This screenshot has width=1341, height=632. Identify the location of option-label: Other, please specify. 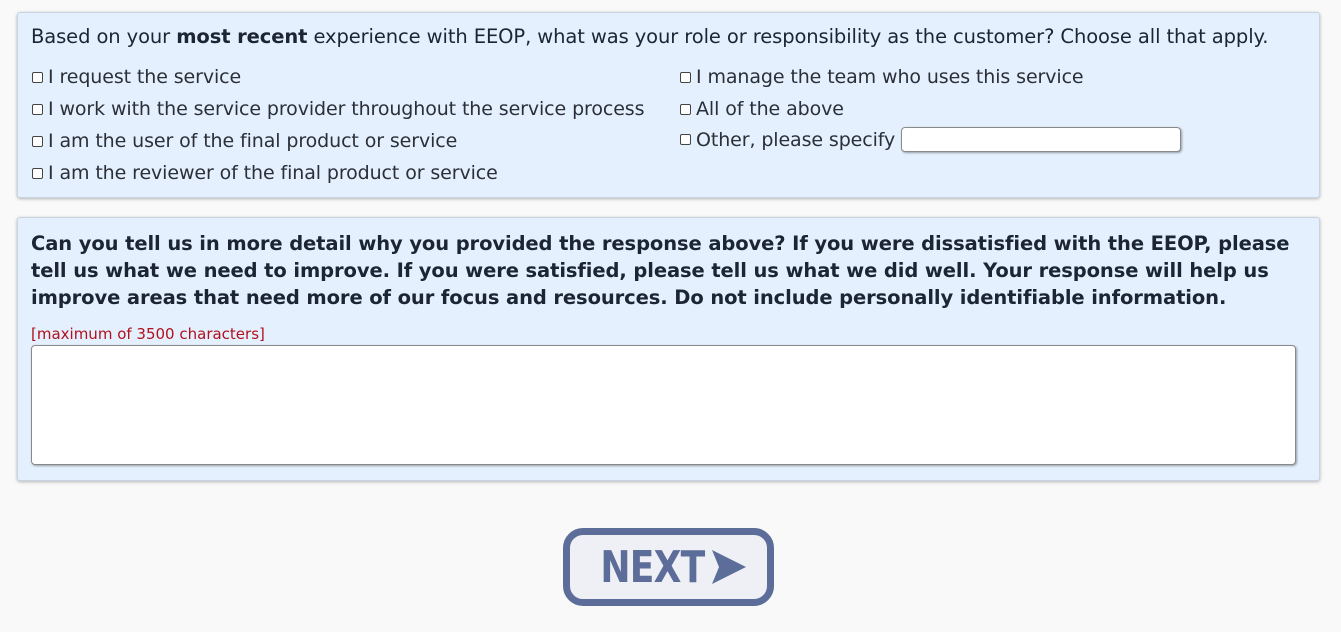
(796, 139).